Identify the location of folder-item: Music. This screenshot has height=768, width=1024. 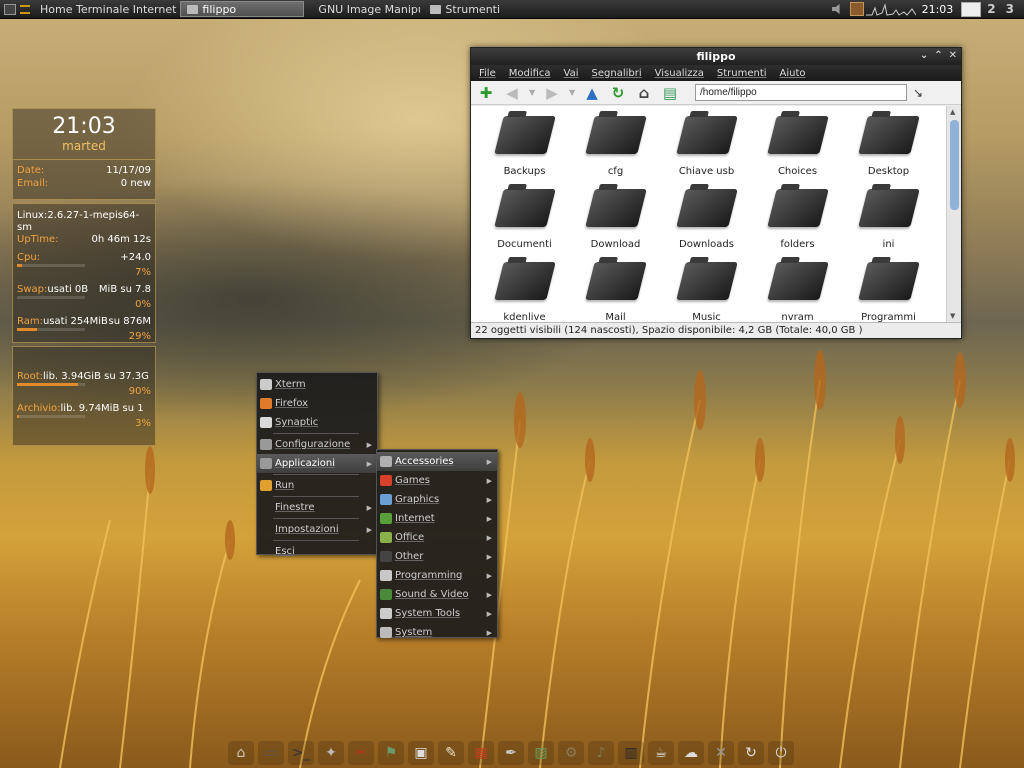
(706, 290).